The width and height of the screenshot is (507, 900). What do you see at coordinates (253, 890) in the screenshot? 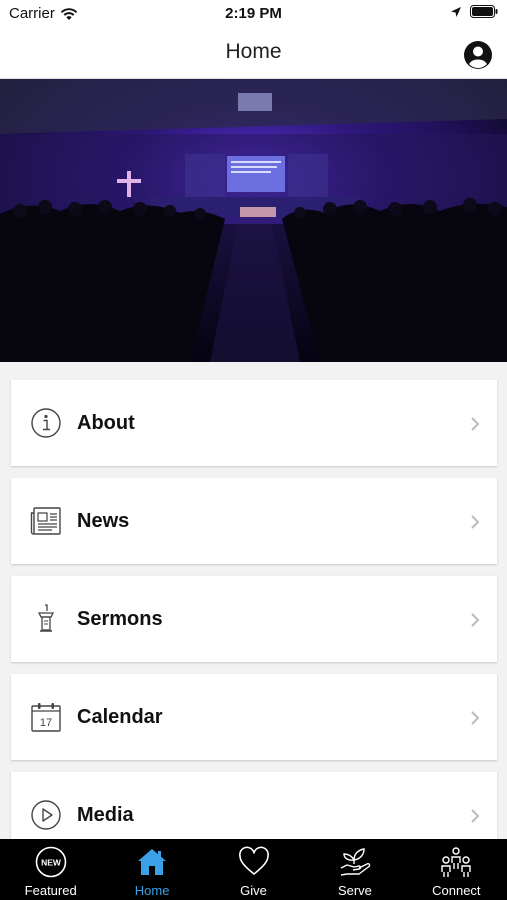
I see `tab-label: Give` at bounding box center [253, 890].